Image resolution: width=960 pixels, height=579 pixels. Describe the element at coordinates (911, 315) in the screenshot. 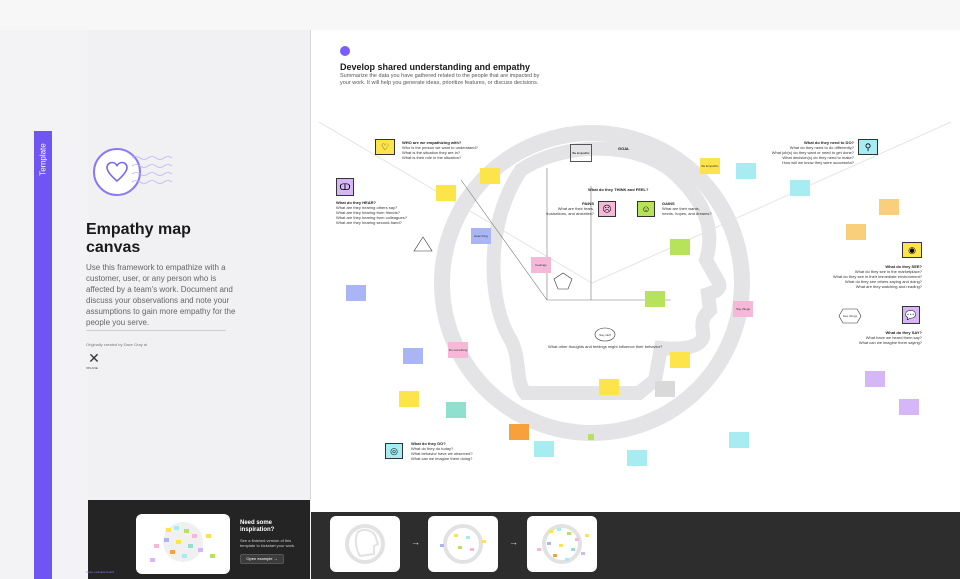

I see `speech-bubble-icon: 💬` at that location.